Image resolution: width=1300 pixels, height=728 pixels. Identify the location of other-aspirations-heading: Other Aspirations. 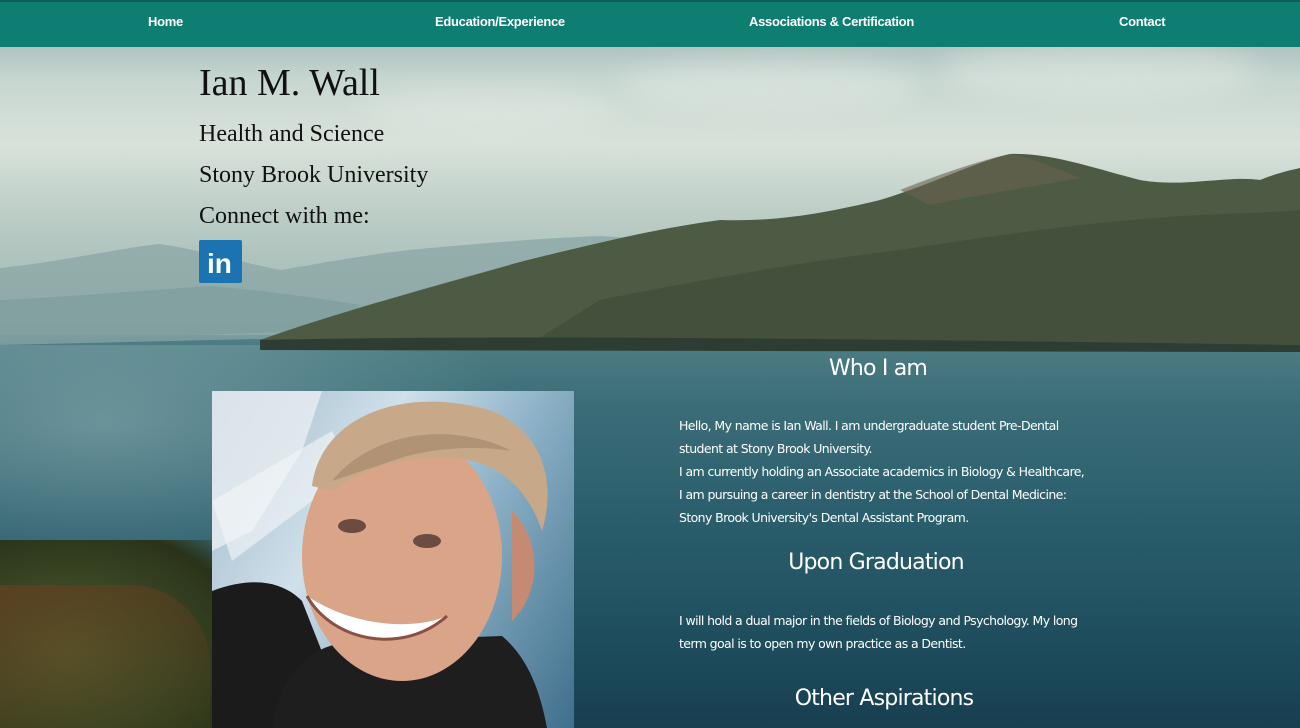
(884, 698).